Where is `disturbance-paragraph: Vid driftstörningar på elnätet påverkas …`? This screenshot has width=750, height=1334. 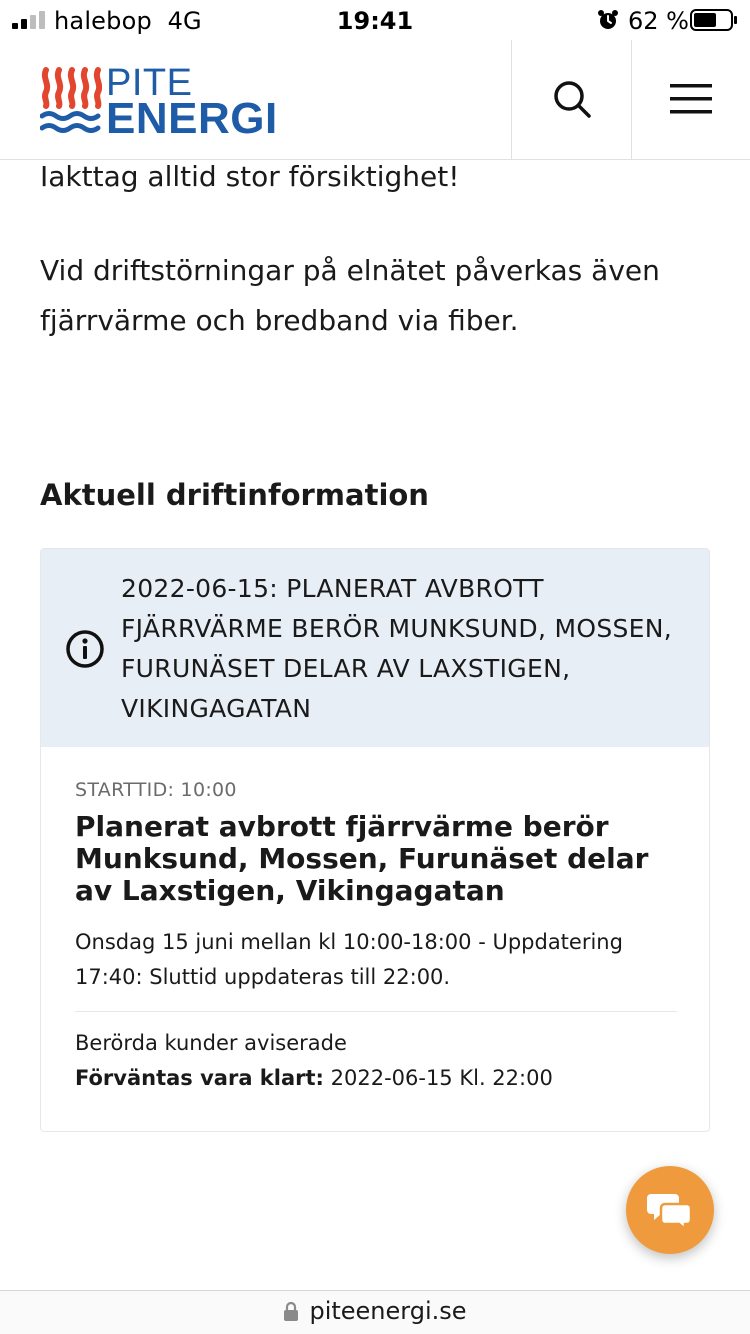 disturbance-paragraph: Vid driftstörningar på elnätet påverkas … is located at coordinates (350, 295).